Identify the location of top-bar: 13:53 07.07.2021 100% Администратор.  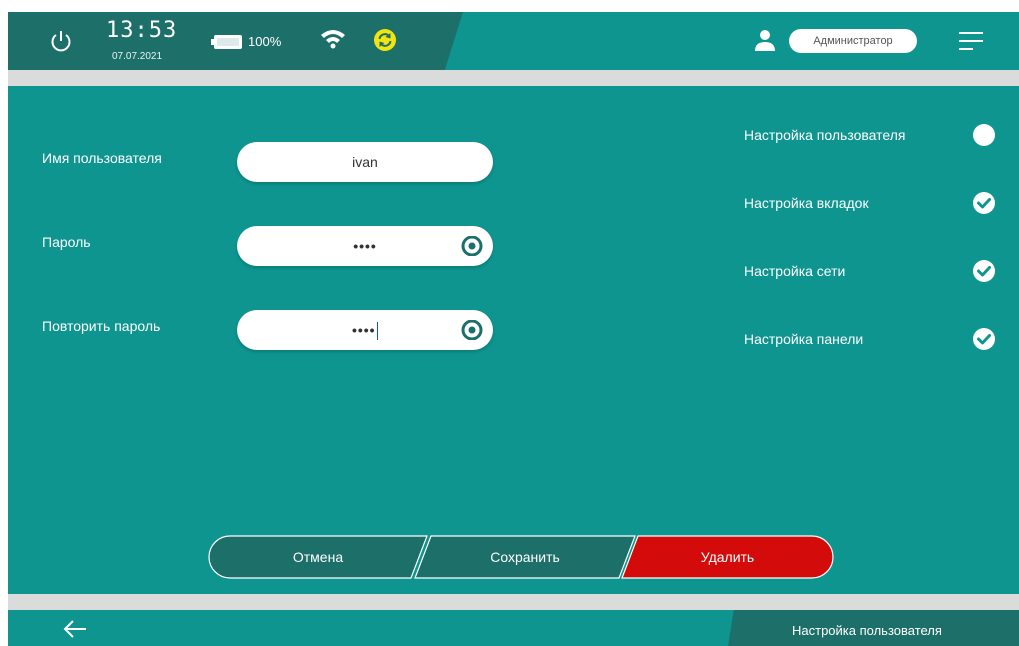
(513, 41).